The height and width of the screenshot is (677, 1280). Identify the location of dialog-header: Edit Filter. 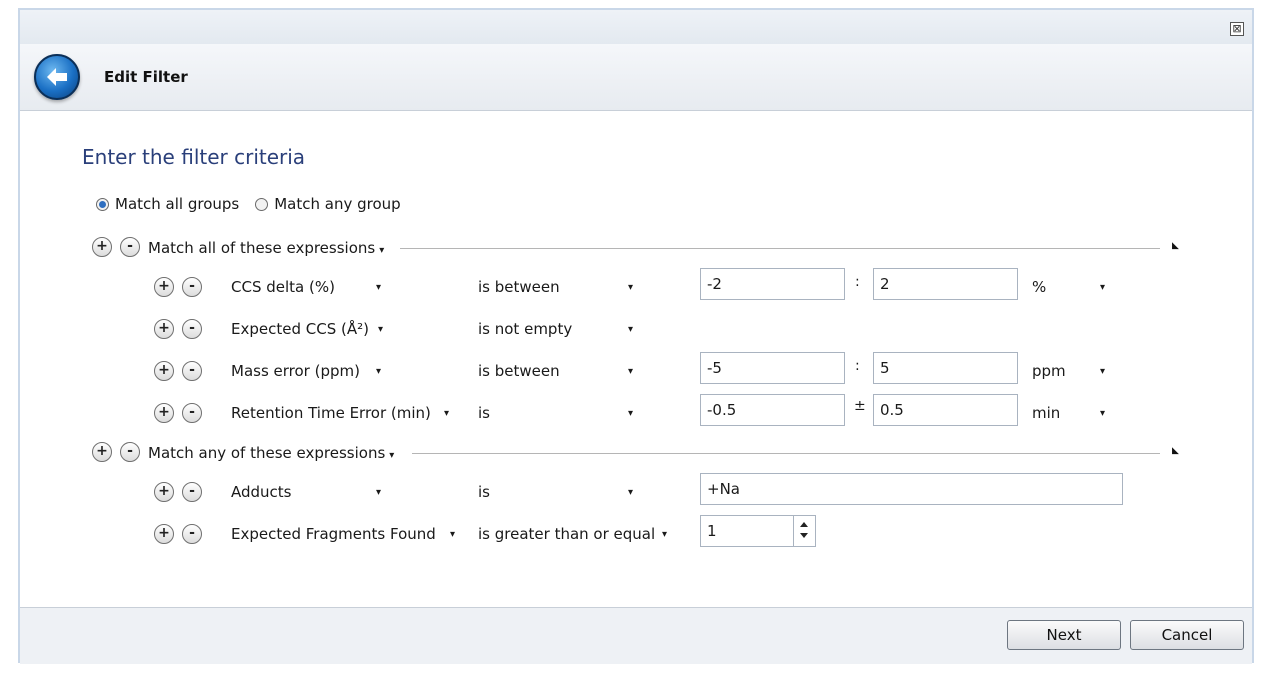
(636, 77).